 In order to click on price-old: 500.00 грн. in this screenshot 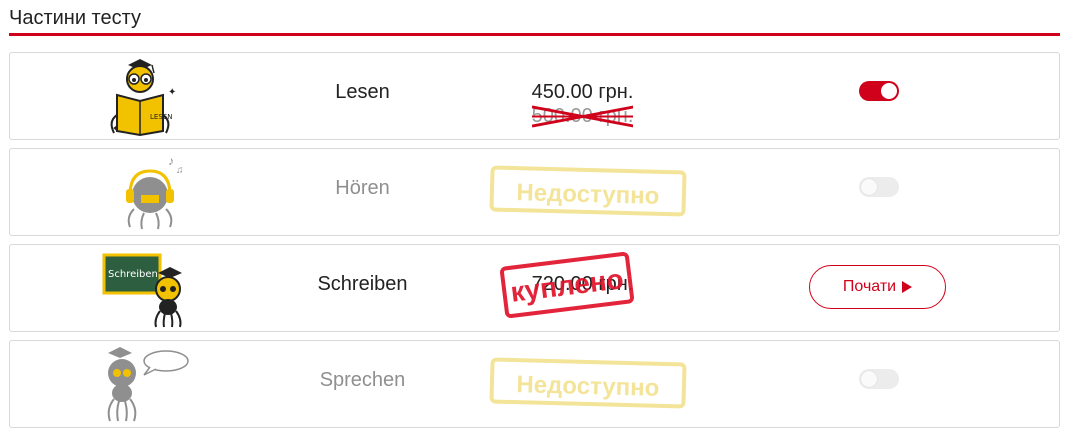, I will do `click(582, 116)`.